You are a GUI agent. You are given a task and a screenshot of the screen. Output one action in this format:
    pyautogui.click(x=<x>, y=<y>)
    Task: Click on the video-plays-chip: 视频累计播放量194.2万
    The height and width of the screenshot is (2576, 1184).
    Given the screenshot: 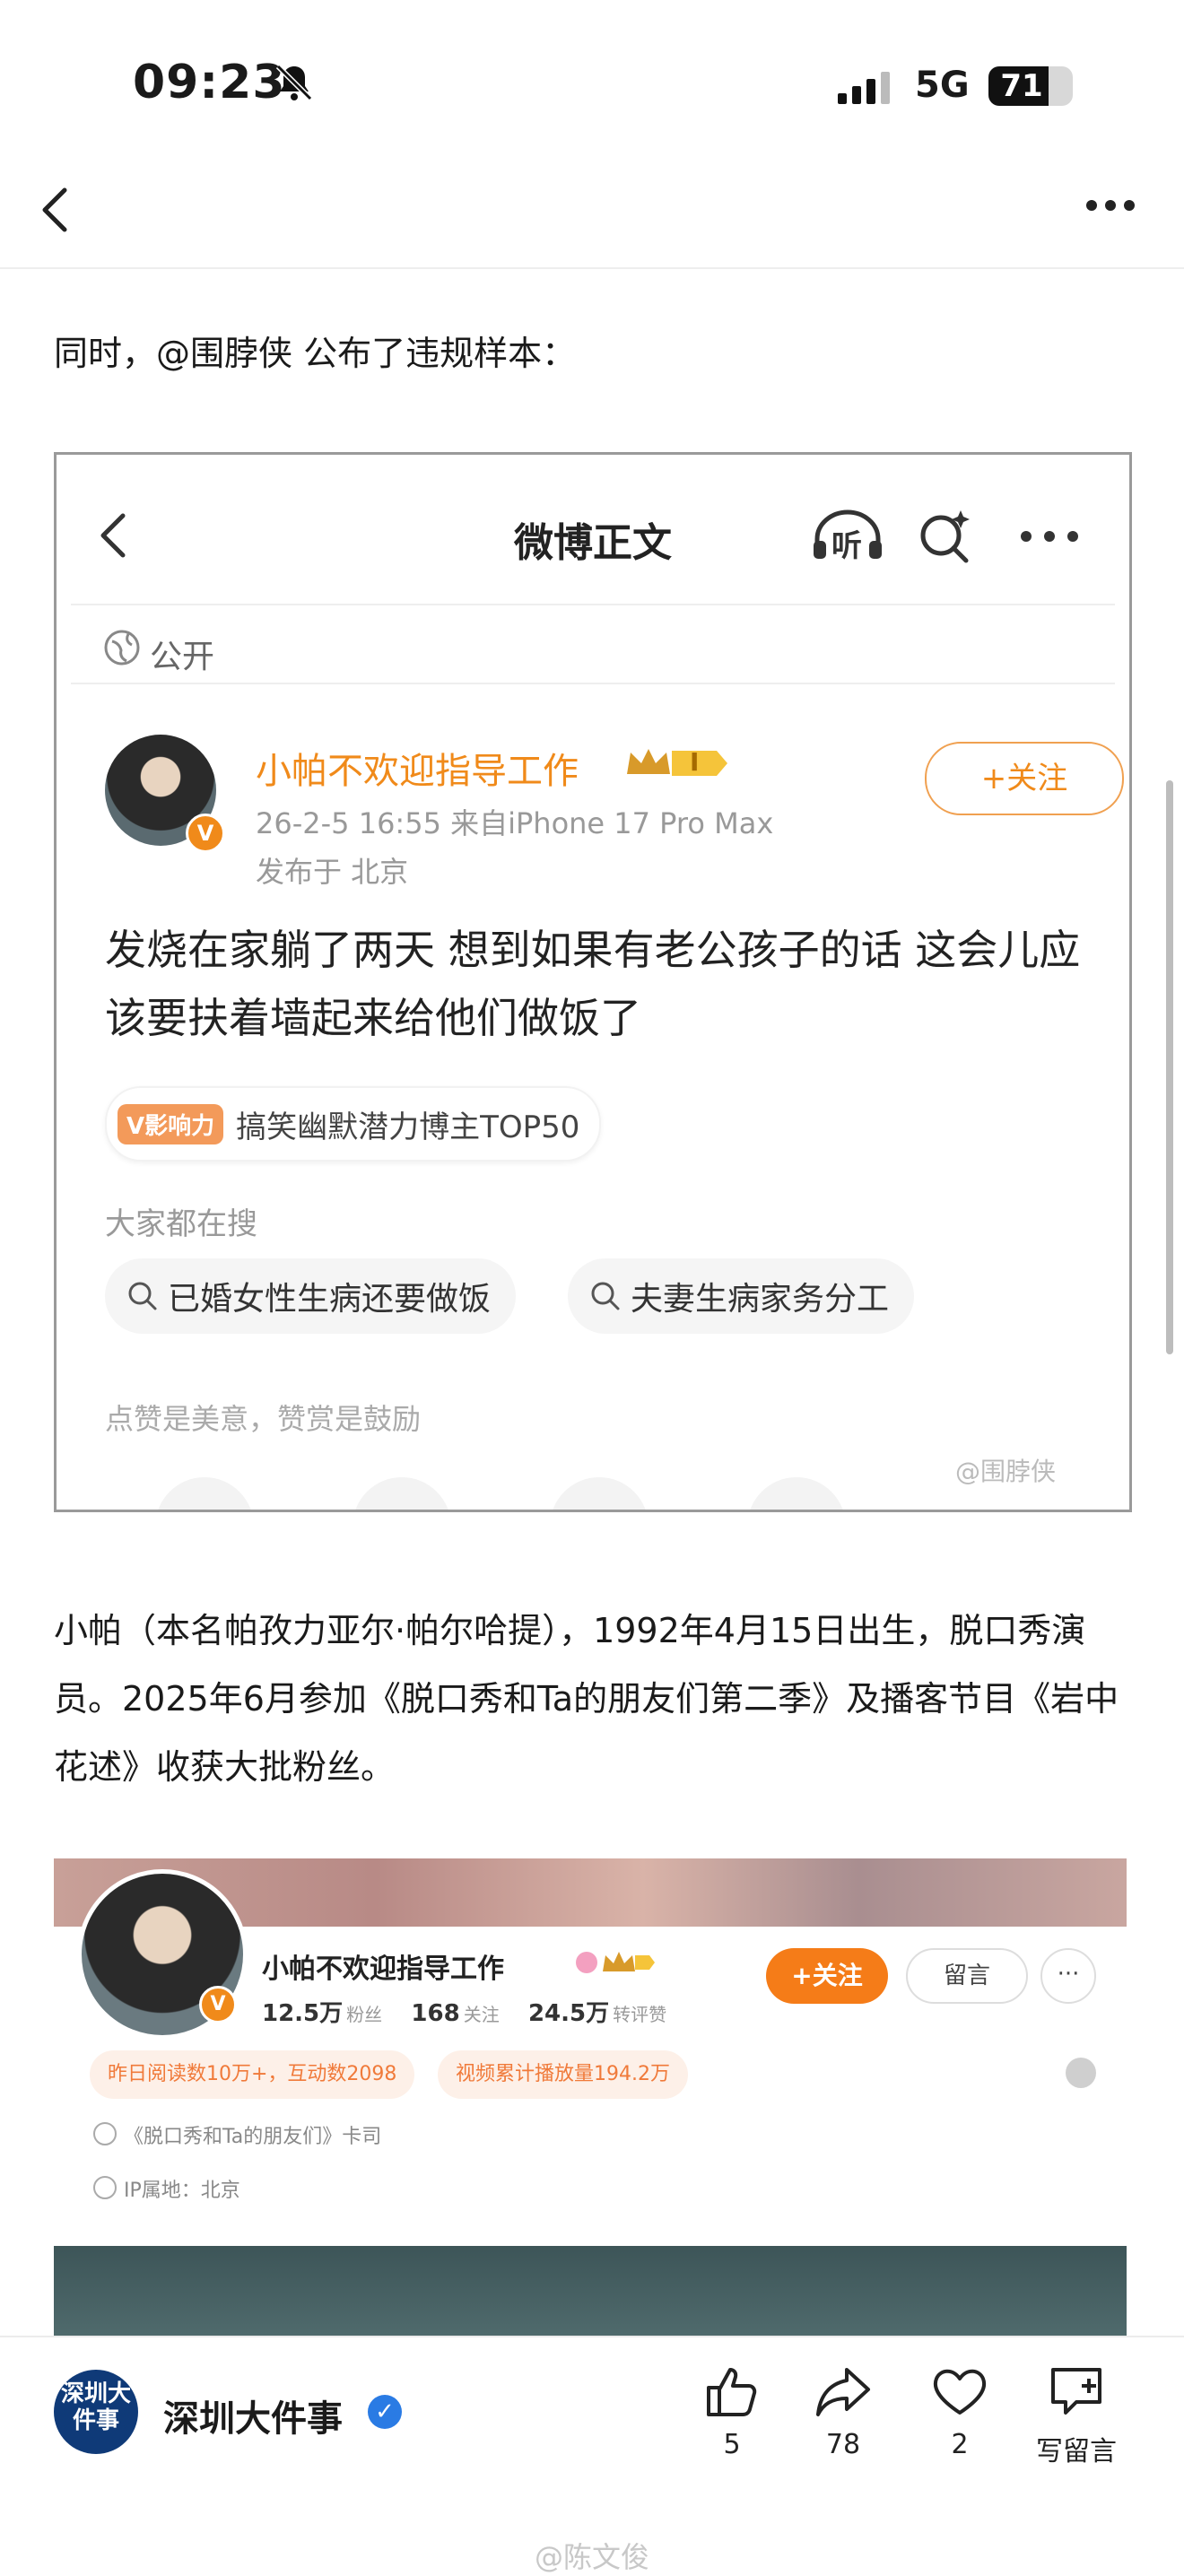 What is the action you would take?
    pyautogui.click(x=563, y=2074)
    